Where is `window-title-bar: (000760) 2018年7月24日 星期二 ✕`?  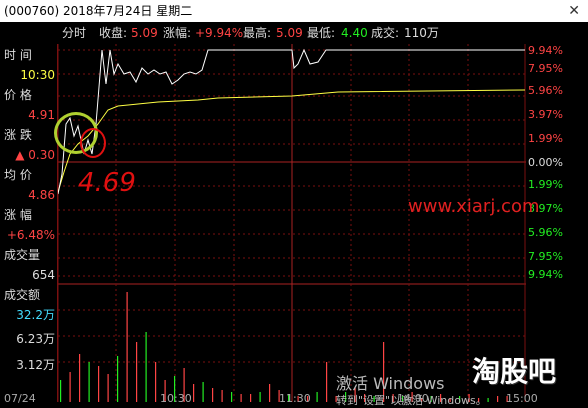
window-title-bar: (000760) 2018年7月24日 星期二 ✕ is located at coordinates (294, 11).